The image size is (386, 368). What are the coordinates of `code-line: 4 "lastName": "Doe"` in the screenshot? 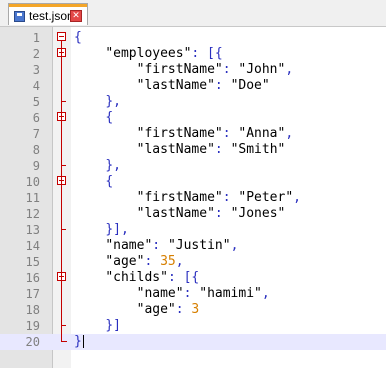 It's located at (193, 86).